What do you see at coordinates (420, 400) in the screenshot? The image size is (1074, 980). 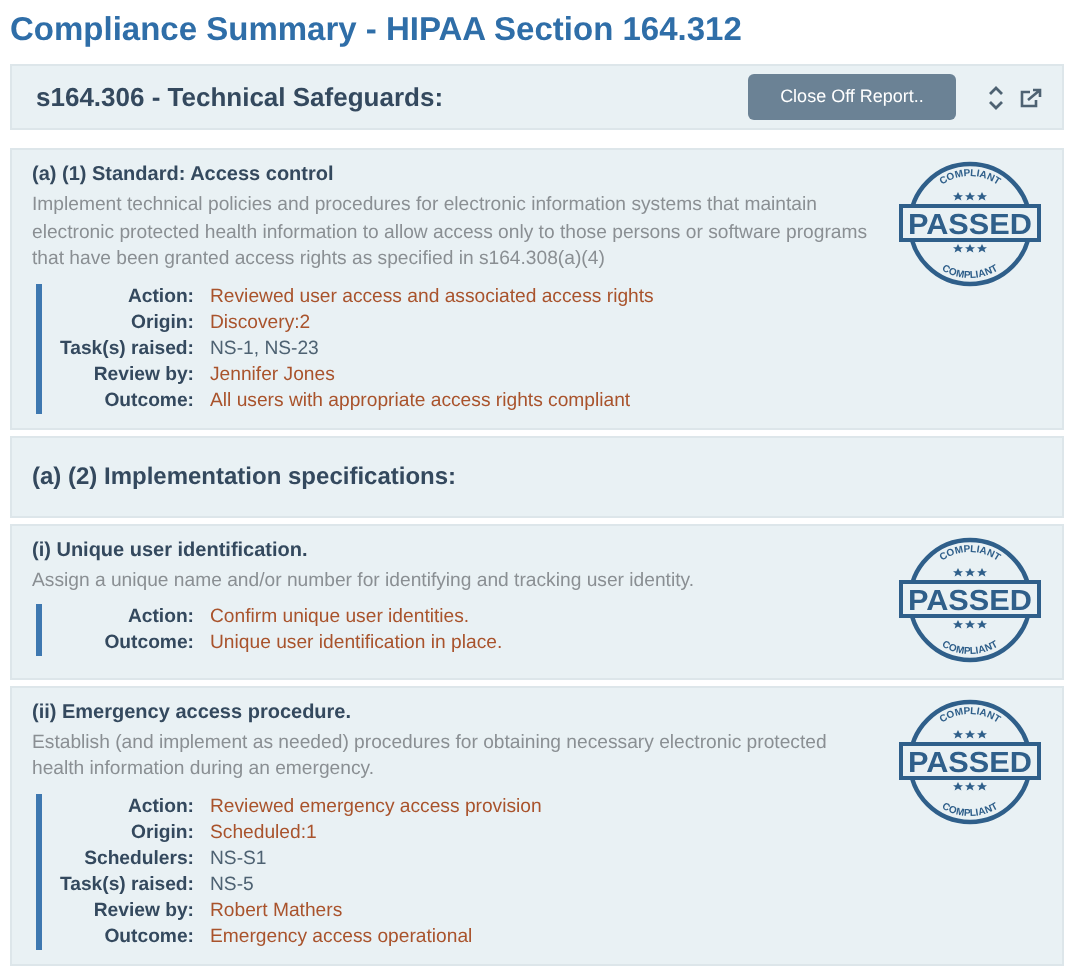 I see `detail-value: All users with appropriate access rights compliant` at bounding box center [420, 400].